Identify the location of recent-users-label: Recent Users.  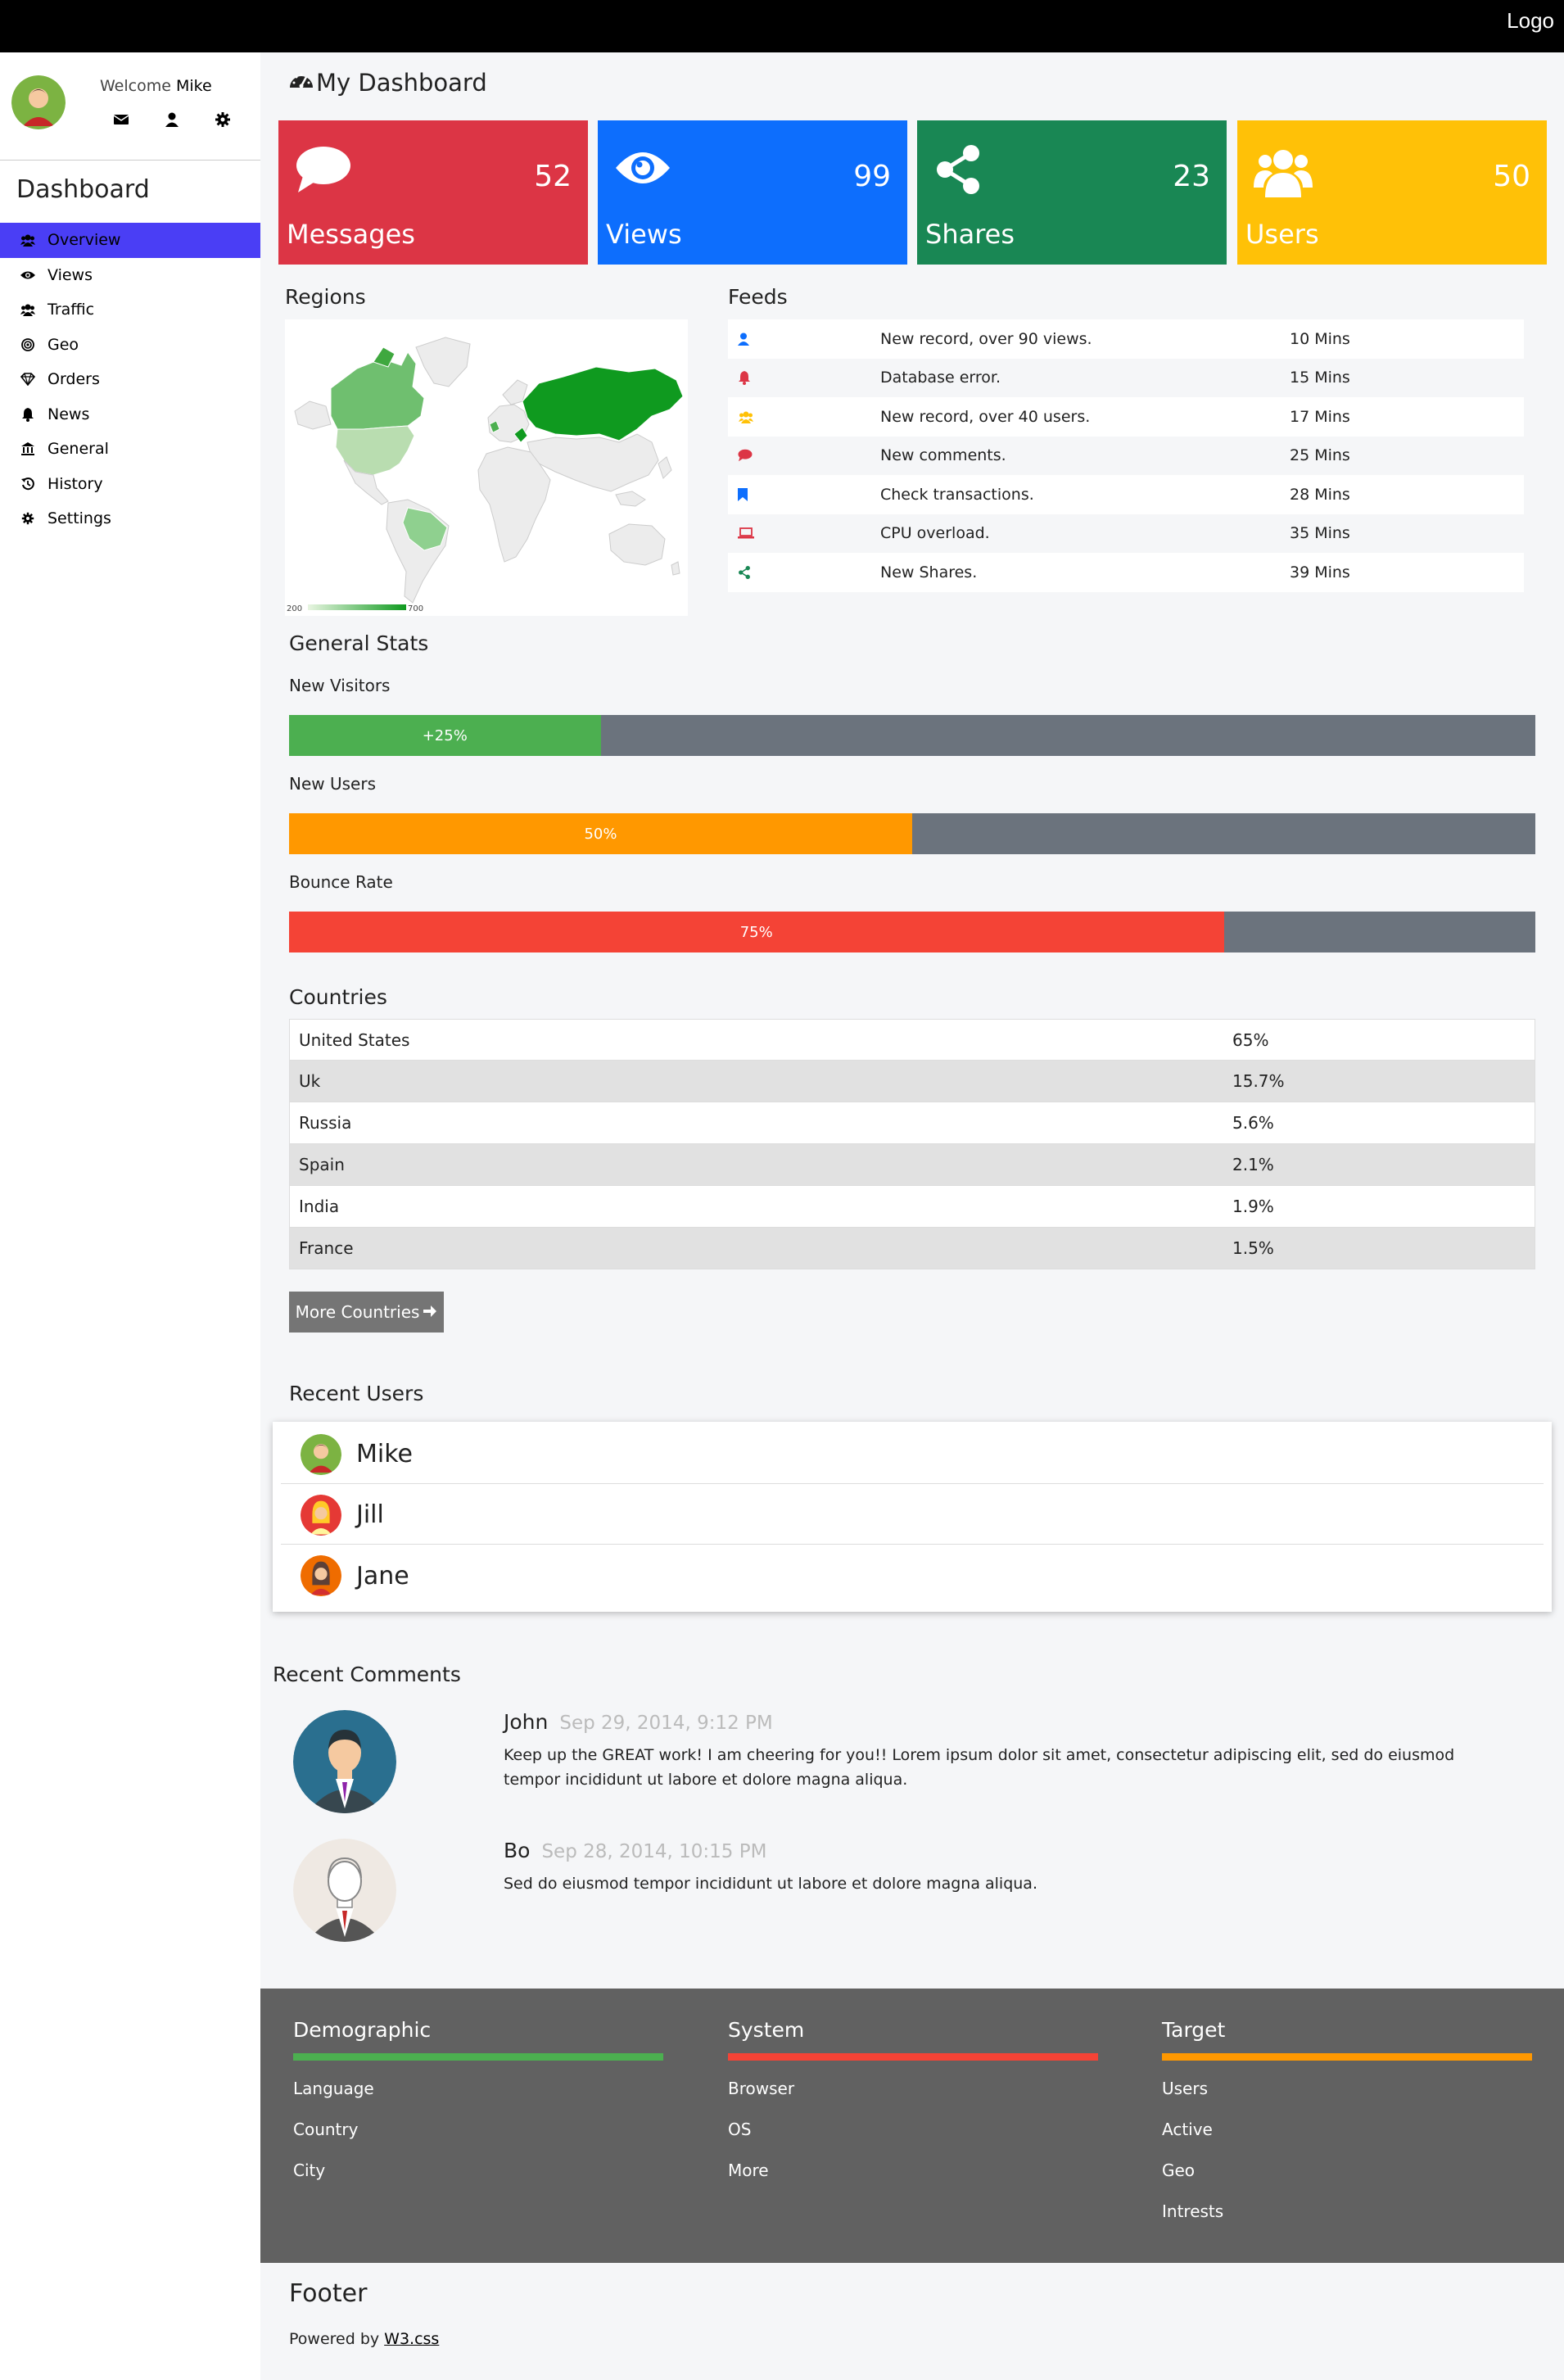
(356, 1393).